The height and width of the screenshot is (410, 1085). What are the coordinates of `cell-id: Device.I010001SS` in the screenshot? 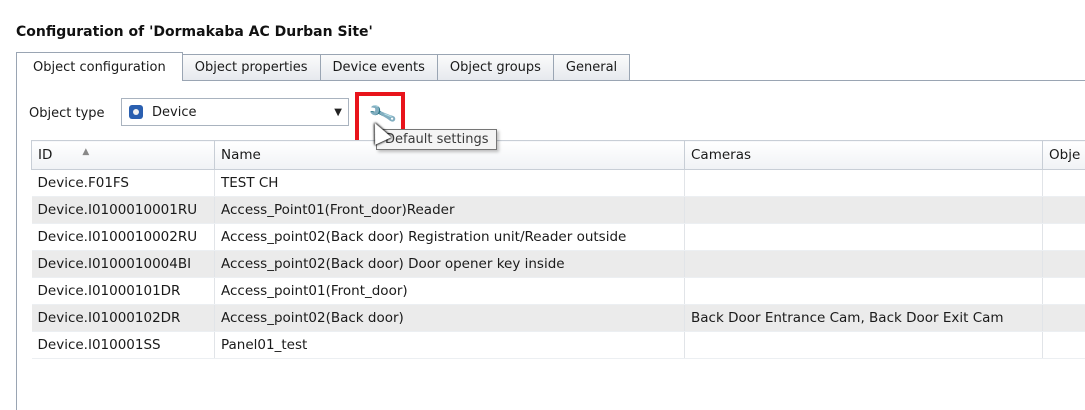 It's located at (123, 345).